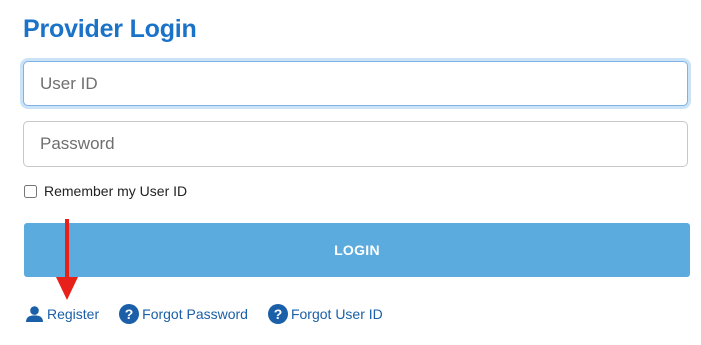 This screenshot has height=345, width=701. I want to click on register-link: Register, so click(62, 314).